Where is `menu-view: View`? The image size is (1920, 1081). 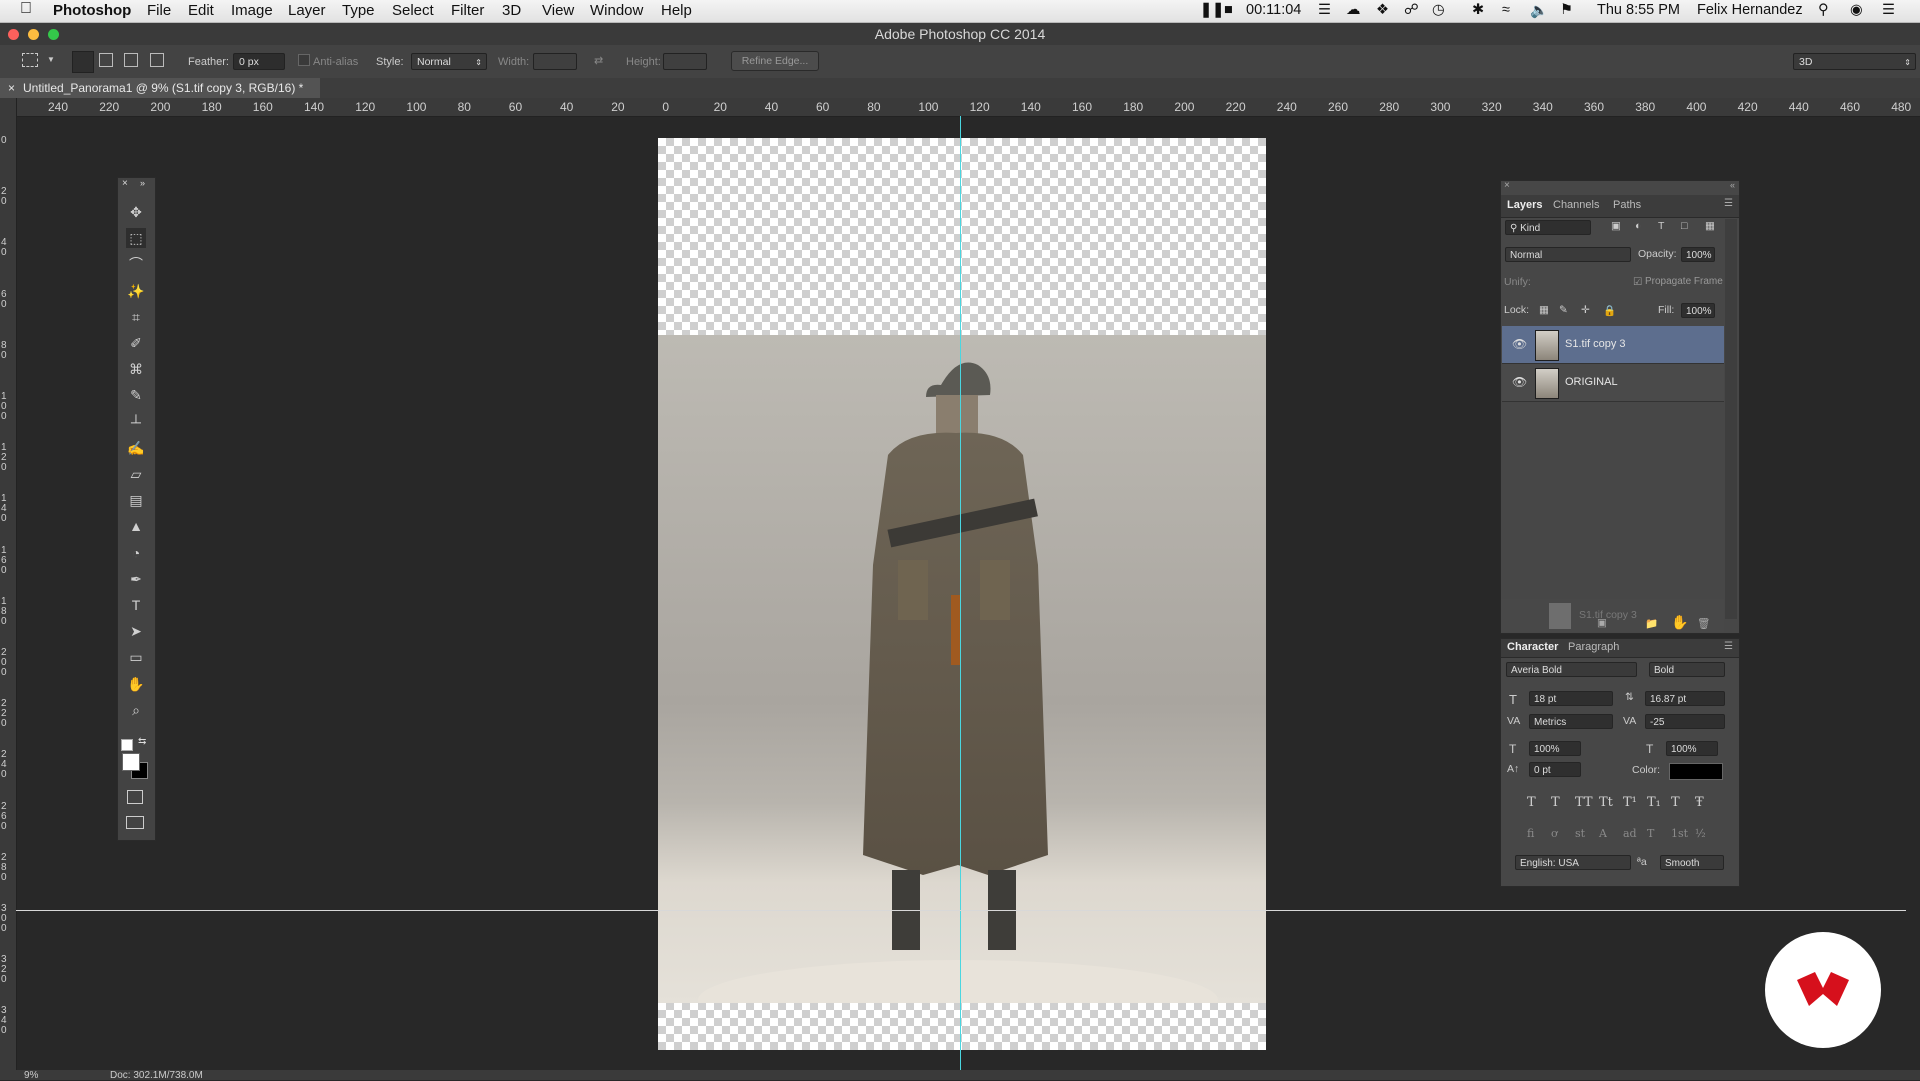
menu-view: View is located at coordinates (558, 10).